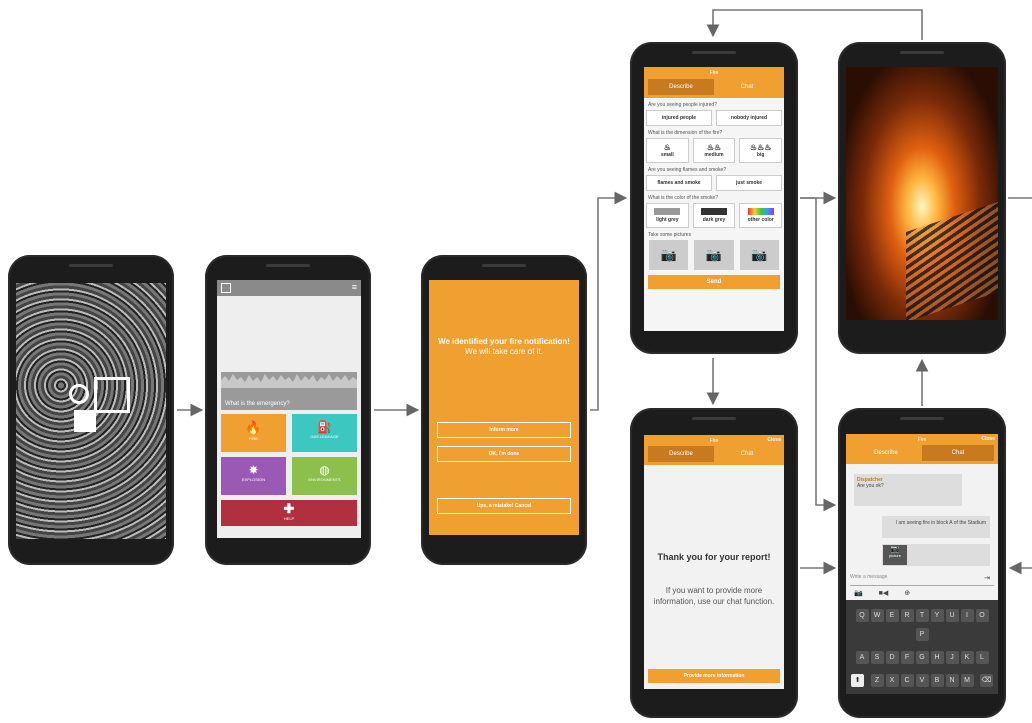  What do you see at coordinates (112, 395) in the screenshot?
I see `scan-frame-icon` at bounding box center [112, 395].